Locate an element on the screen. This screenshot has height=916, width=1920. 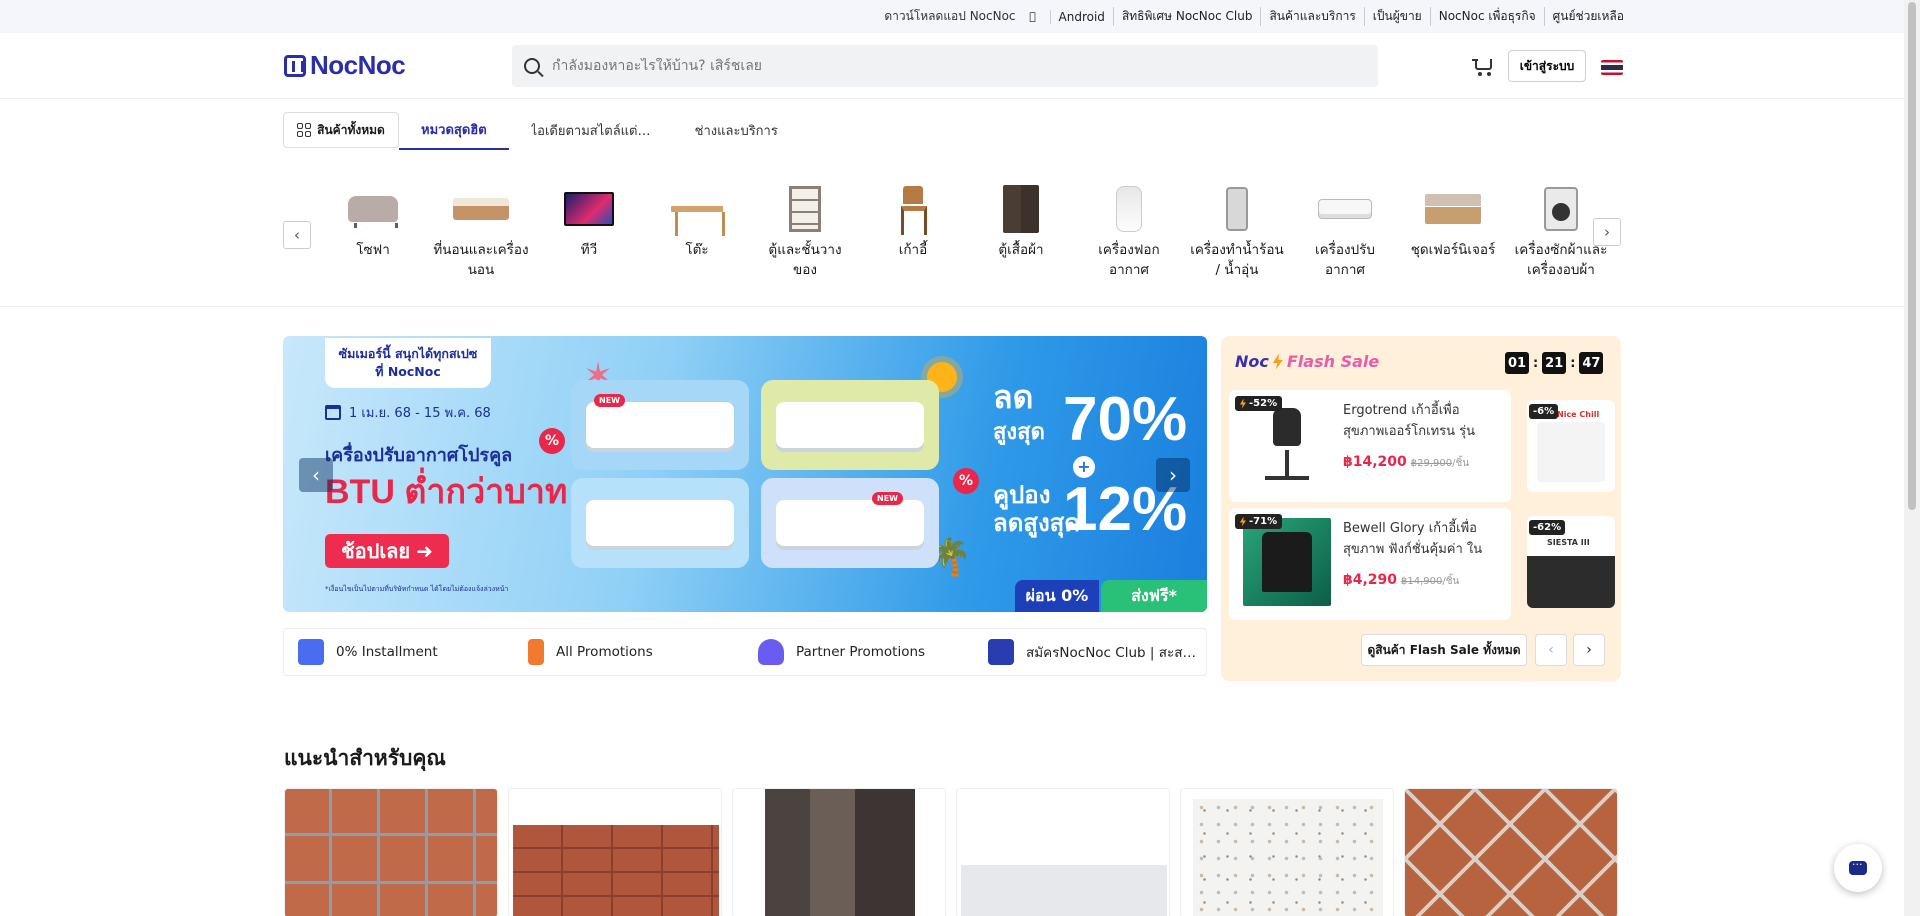
login-button: เข้าสู่ระบบ is located at coordinates (1547, 66).